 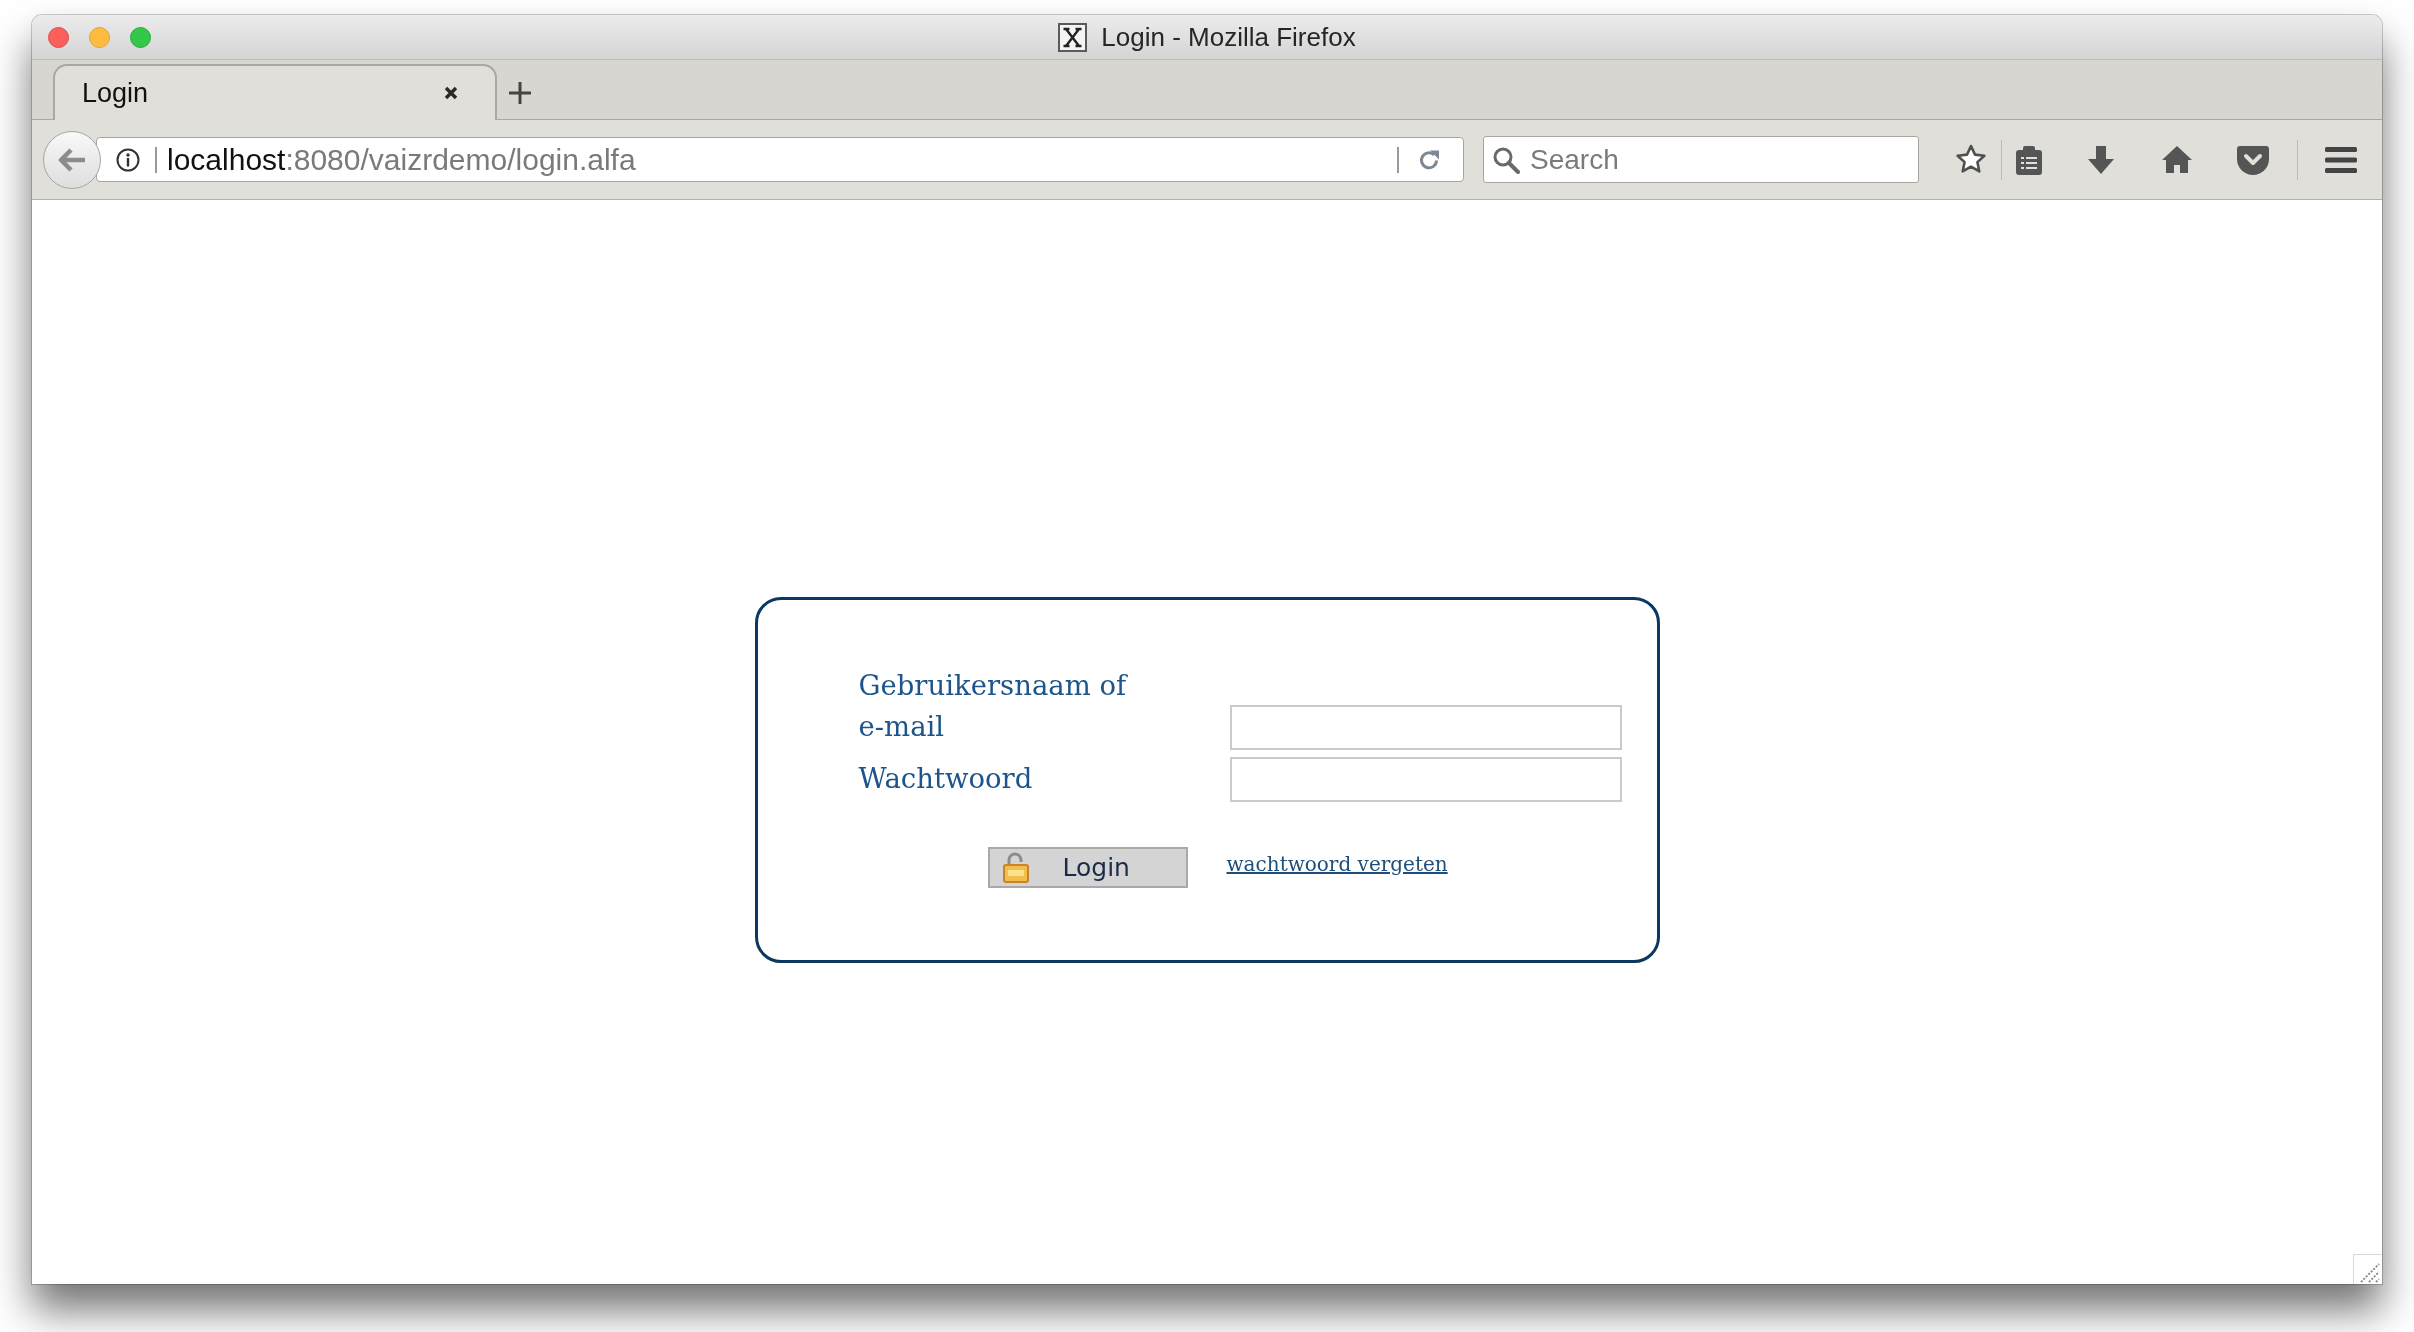 What do you see at coordinates (1087, 867) in the screenshot?
I see `login-button: Login` at bounding box center [1087, 867].